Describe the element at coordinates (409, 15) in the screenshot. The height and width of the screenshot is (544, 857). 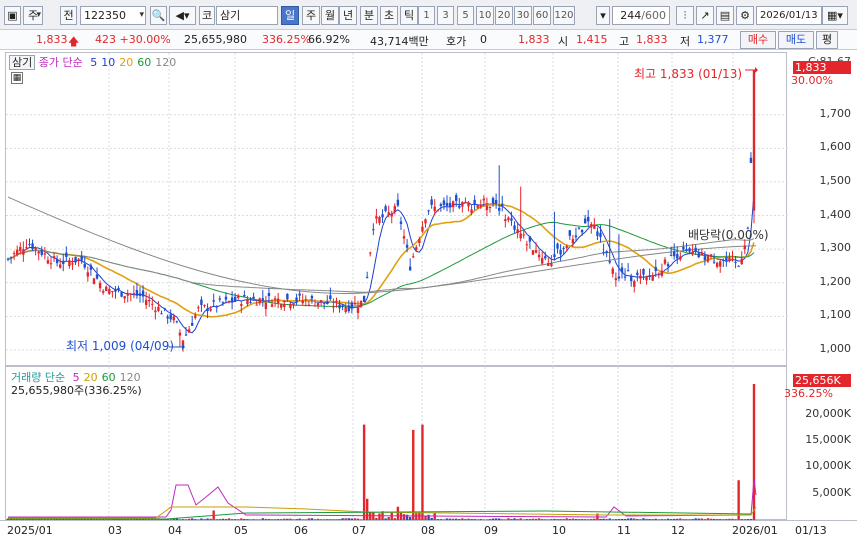
I see `period-6-button: 틱` at that location.